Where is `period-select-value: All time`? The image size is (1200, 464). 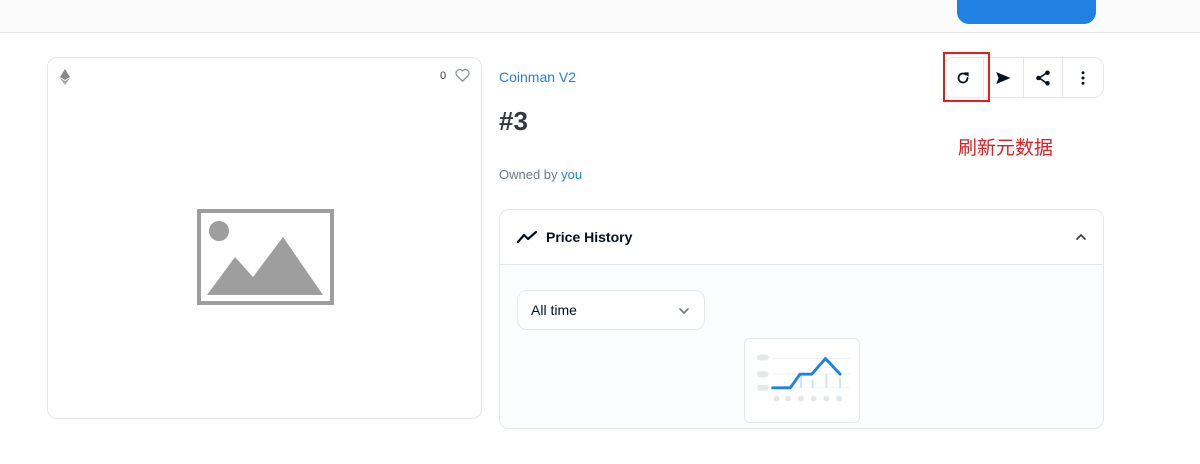 period-select-value: All time is located at coordinates (554, 310).